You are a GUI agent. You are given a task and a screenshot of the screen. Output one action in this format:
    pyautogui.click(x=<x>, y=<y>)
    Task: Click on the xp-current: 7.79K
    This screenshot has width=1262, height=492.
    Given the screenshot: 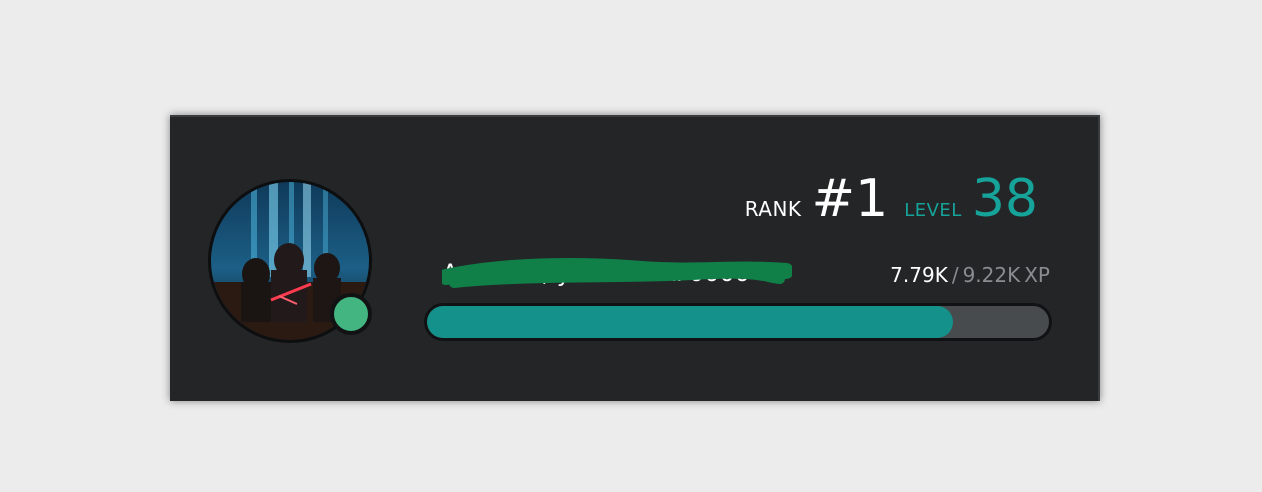 What is the action you would take?
    pyautogui.click(x=919, y=275)
    